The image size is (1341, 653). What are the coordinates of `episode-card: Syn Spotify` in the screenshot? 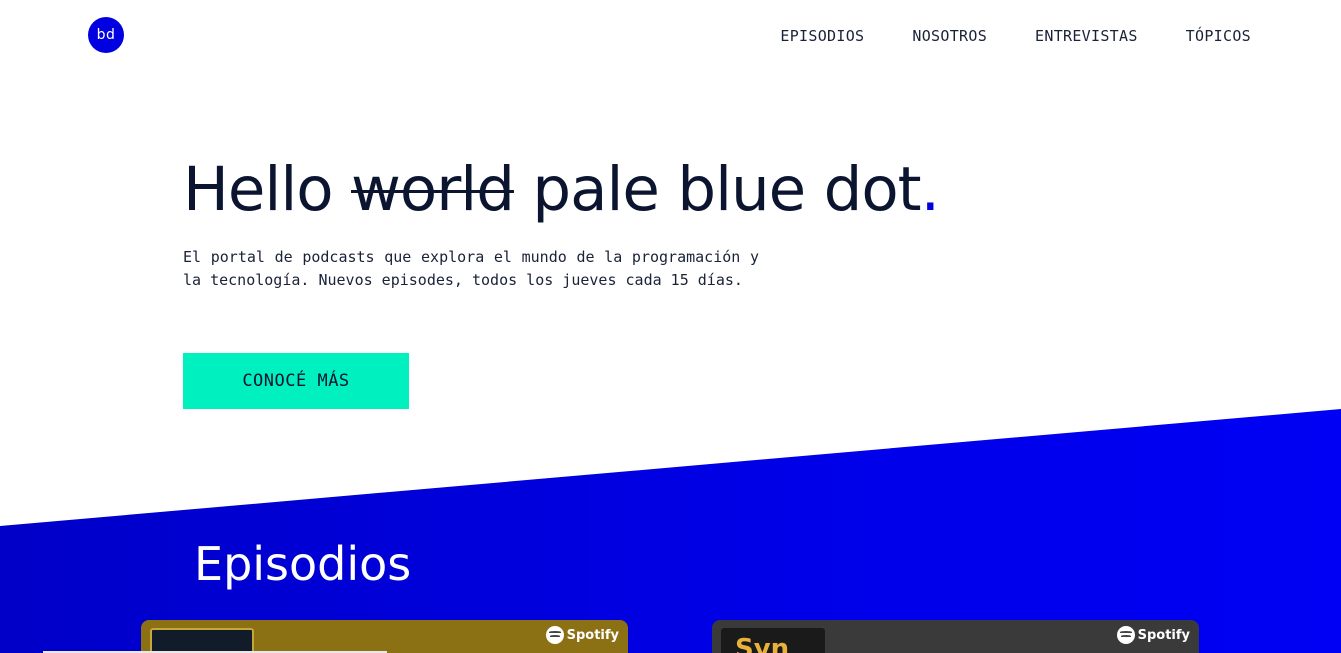 It's located at (955, 636).